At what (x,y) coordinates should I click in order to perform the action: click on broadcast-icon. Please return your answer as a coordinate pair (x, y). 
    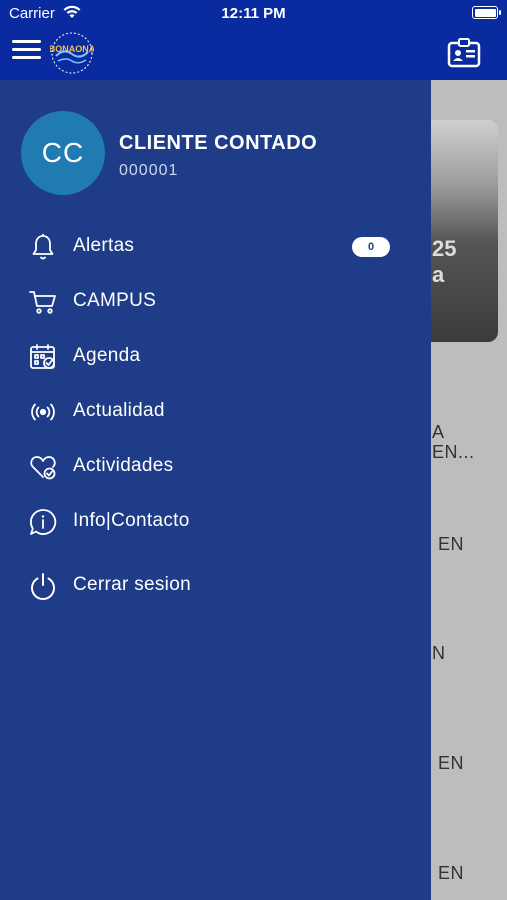
    Looking at the image, I should click on (43, 412).